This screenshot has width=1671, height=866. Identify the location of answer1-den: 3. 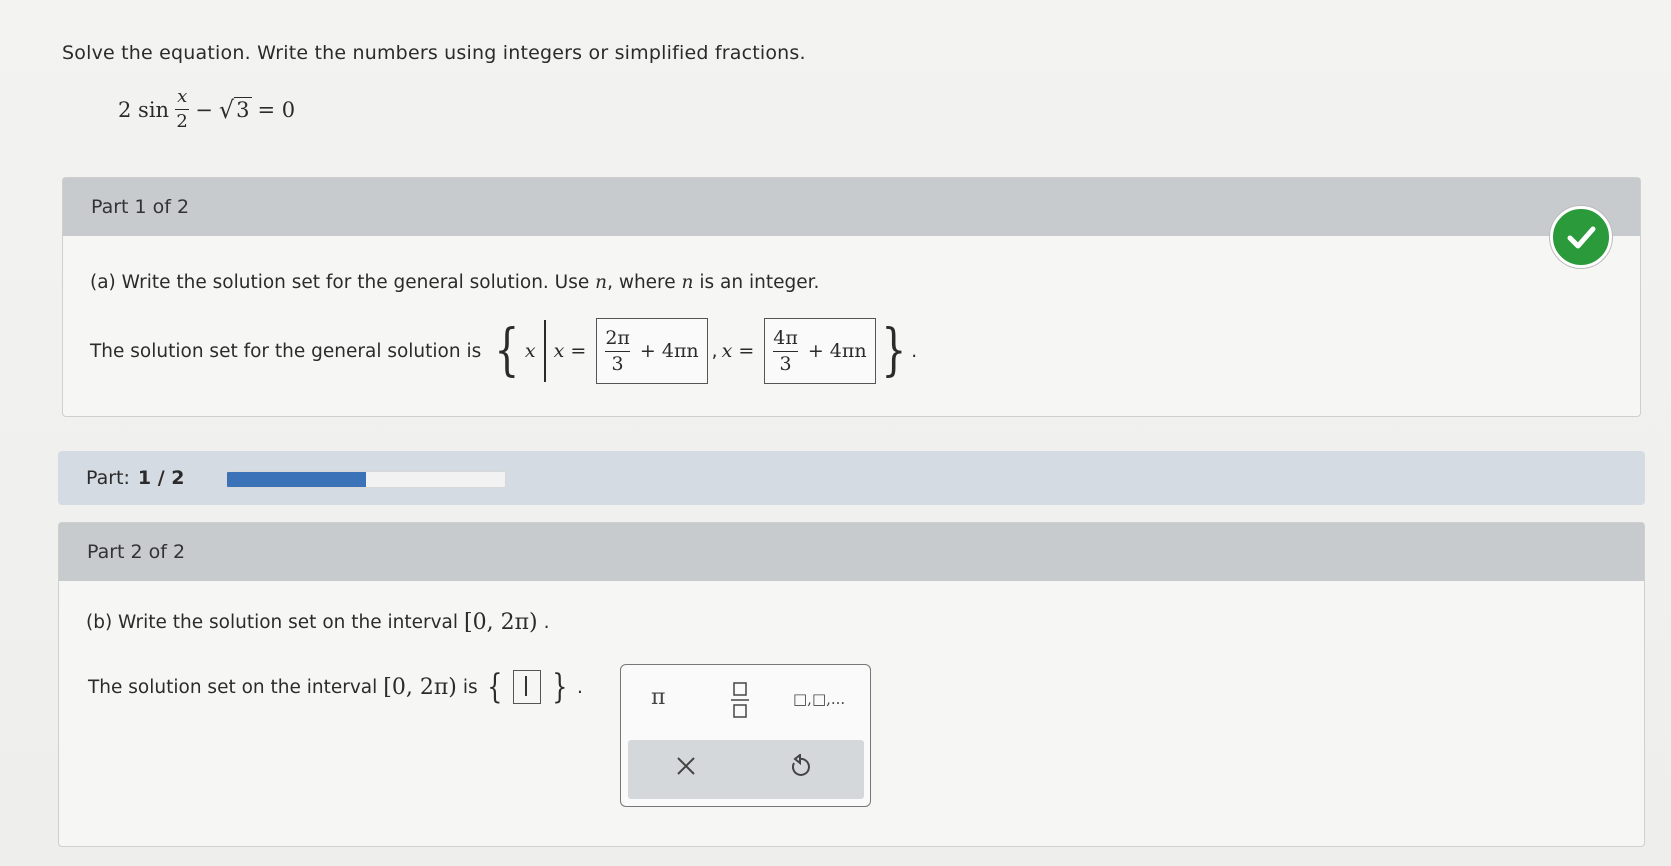
(617, 363).